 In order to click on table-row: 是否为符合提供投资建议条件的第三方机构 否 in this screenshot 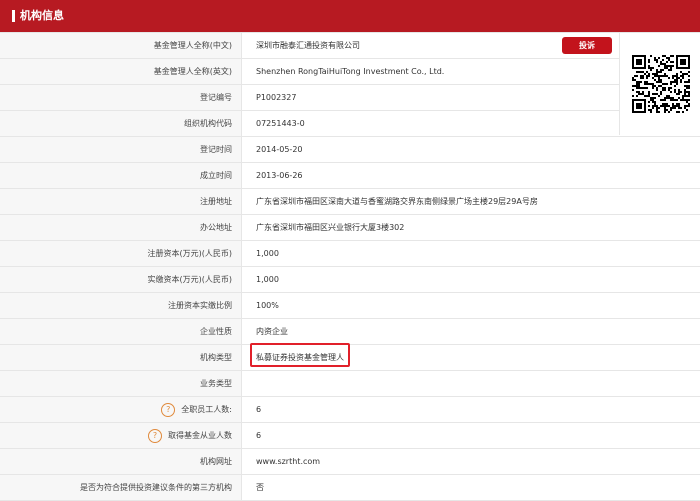, I will do `click(350, 488)`.